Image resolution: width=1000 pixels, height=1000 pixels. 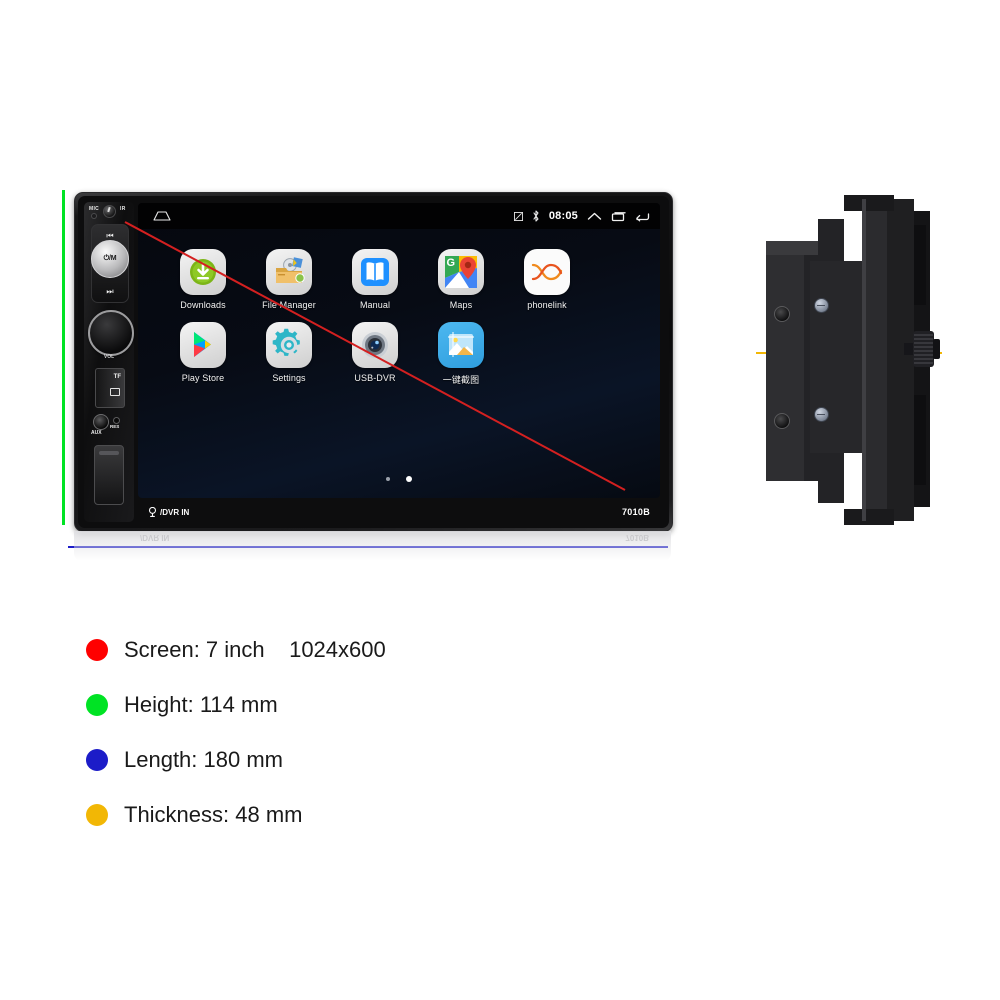 What do you see at coordinates (162, 215) in the screenshot?
I see `home-outline-icon` at bounding box center [162, 215].